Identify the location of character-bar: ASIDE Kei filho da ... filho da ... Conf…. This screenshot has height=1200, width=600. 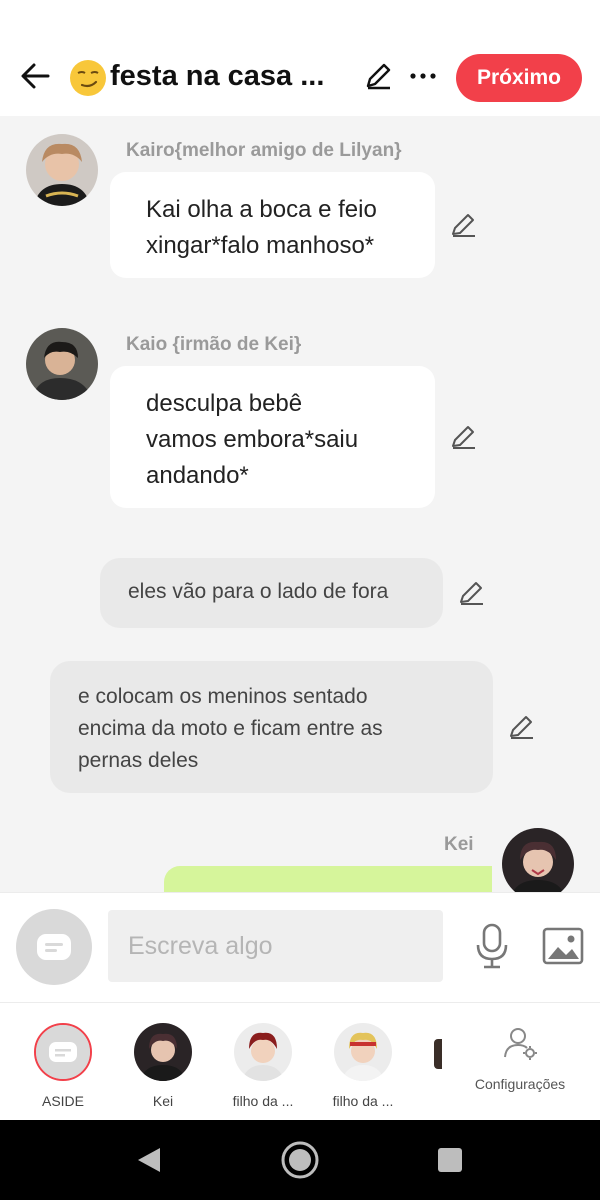
(300, 1061).